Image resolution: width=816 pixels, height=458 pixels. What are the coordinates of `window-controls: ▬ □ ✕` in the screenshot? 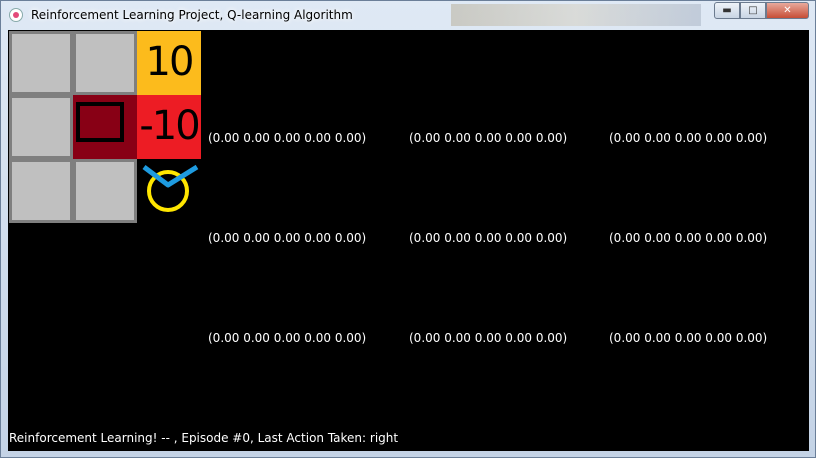 It's located at (761, 11).